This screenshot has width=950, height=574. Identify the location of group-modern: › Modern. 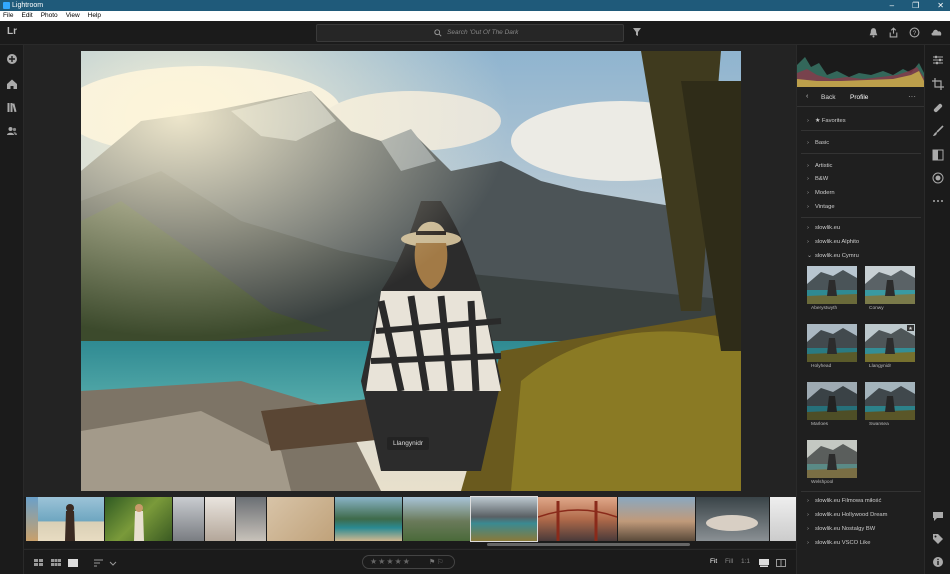
(821, 193).